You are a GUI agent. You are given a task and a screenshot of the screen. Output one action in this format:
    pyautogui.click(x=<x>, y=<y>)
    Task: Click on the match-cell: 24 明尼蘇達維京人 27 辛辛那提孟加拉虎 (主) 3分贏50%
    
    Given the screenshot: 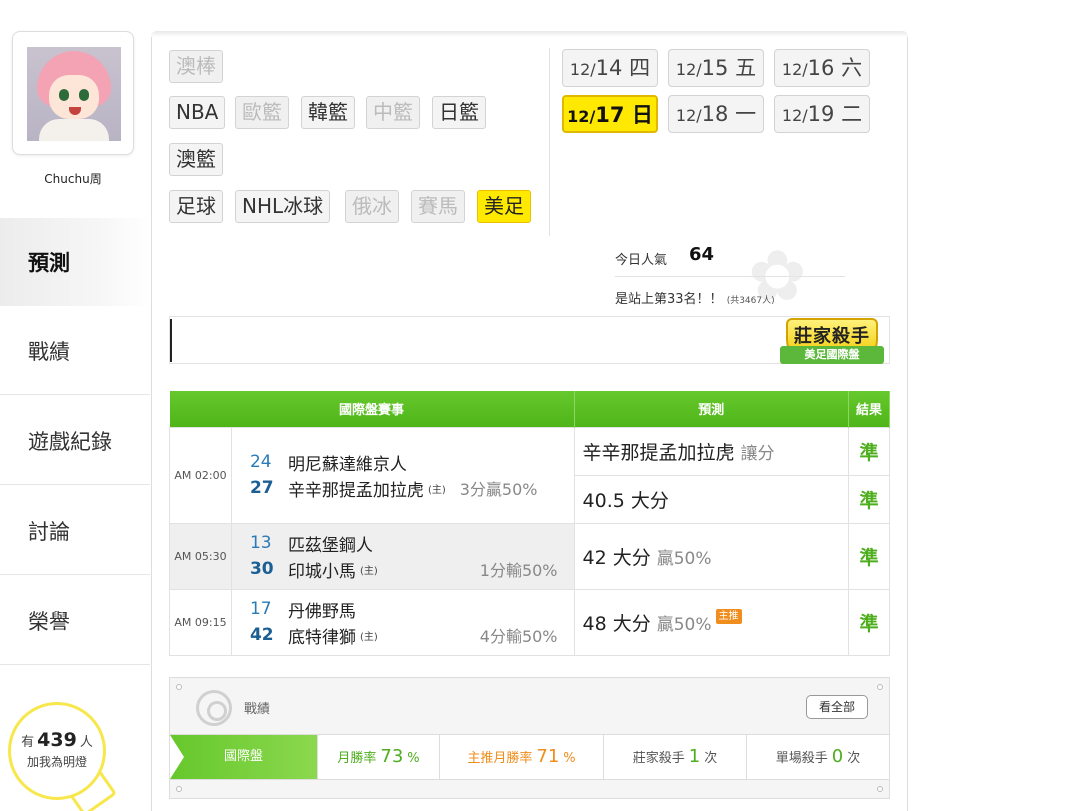 What is the action you would take?
    pyautogui.click(x=402, y=475)
    